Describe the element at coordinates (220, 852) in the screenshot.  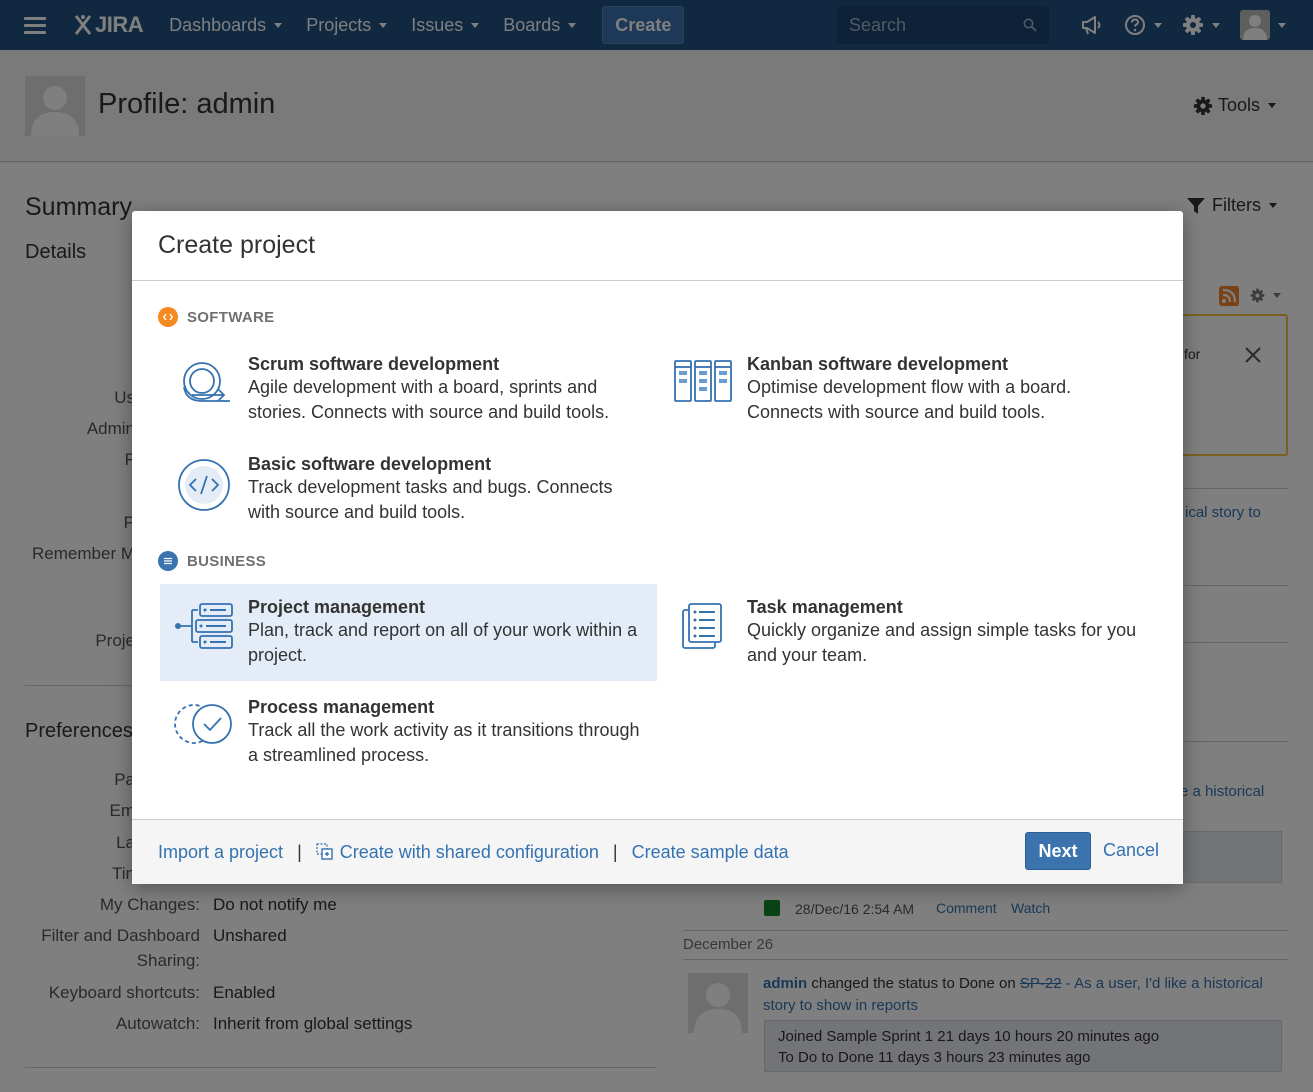
I see `import-project-link: Import a project` at that location.